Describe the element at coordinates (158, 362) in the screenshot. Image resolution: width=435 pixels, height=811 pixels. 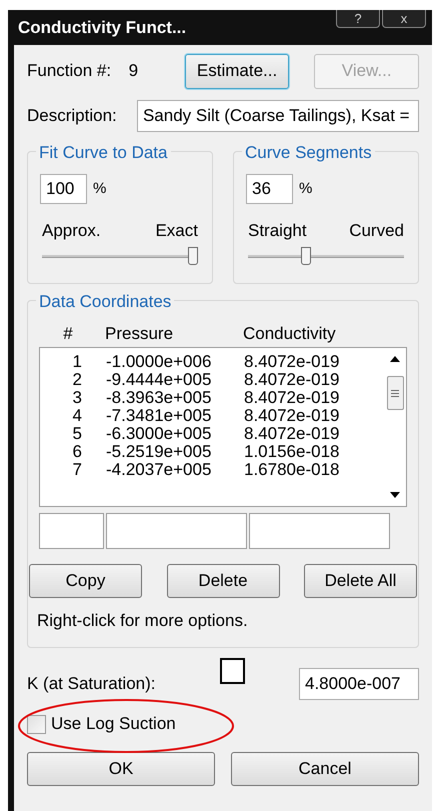
I see `table-cell-text: -1.0000e+006` at that location.